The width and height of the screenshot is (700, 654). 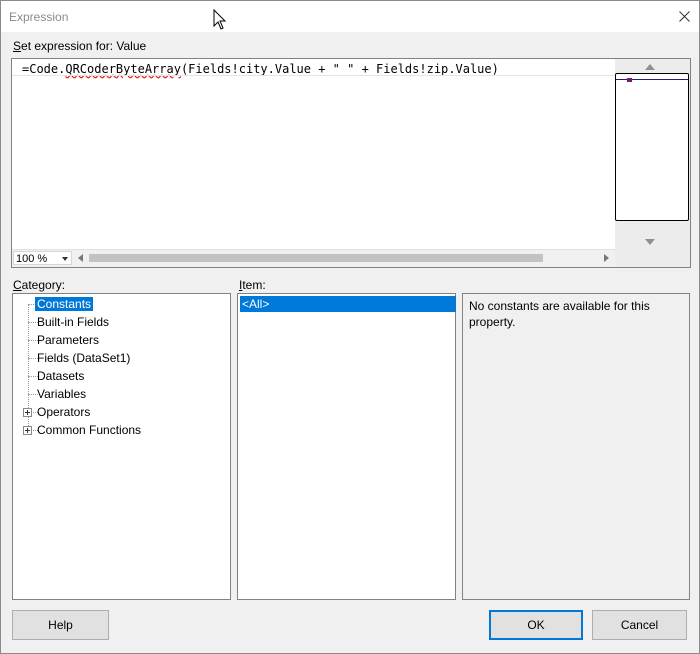 What do you see at coordinates (43, 285) in the screenshot?
I see `category-label-text: ategory:` at bounding box center [43, 285].